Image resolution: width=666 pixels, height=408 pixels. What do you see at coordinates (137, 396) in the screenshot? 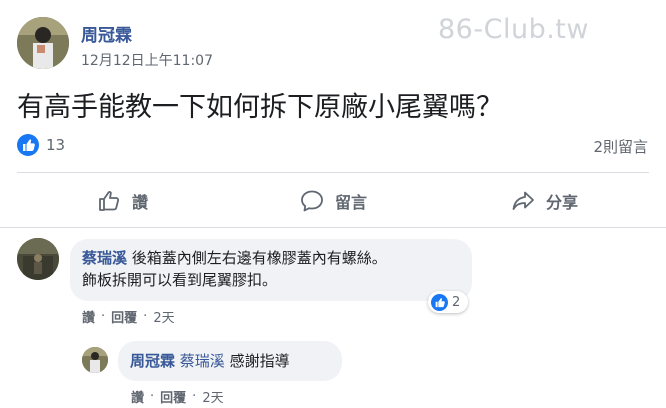
I see `reply-like-link: 讚` at bounding box center [137, 396].